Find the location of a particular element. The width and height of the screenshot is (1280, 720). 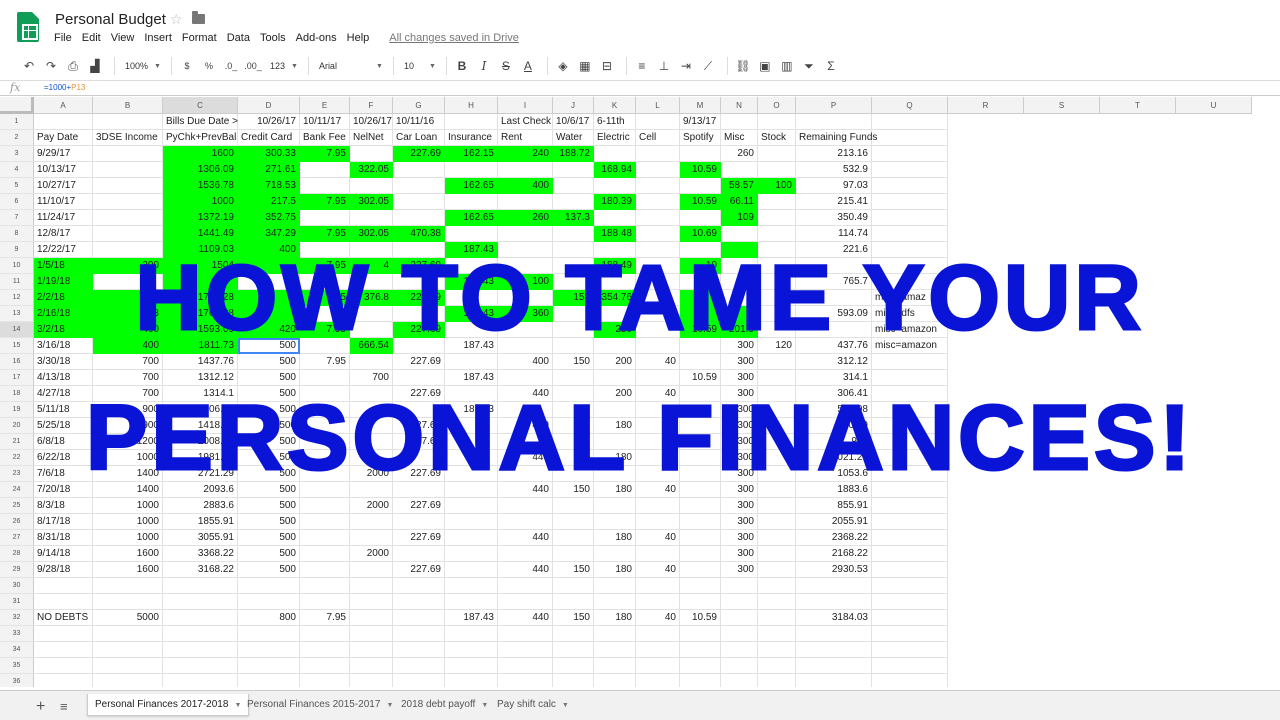

cell-h1 is located at coordinates (471, 122).